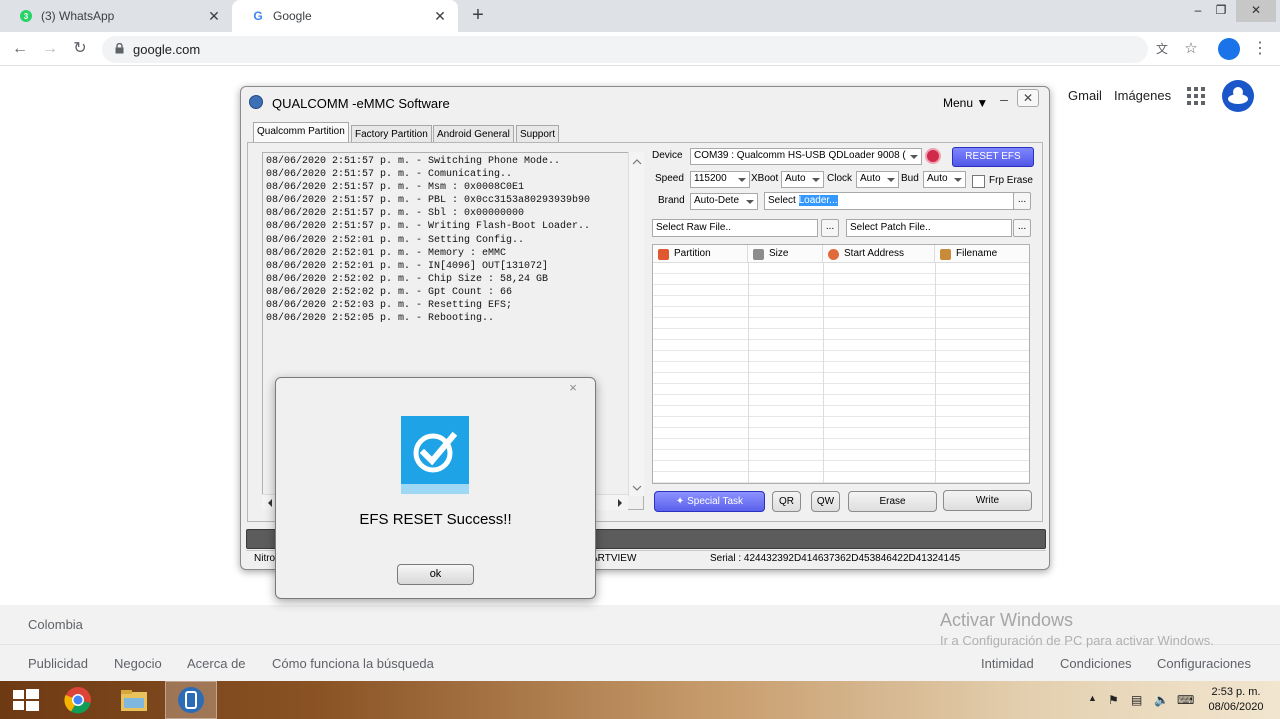 The height and width of the screenshot is (719, 1280). Describe the element at coordinates (1028, 98) in the screenshot. I see `close-button: ✕` at that location.